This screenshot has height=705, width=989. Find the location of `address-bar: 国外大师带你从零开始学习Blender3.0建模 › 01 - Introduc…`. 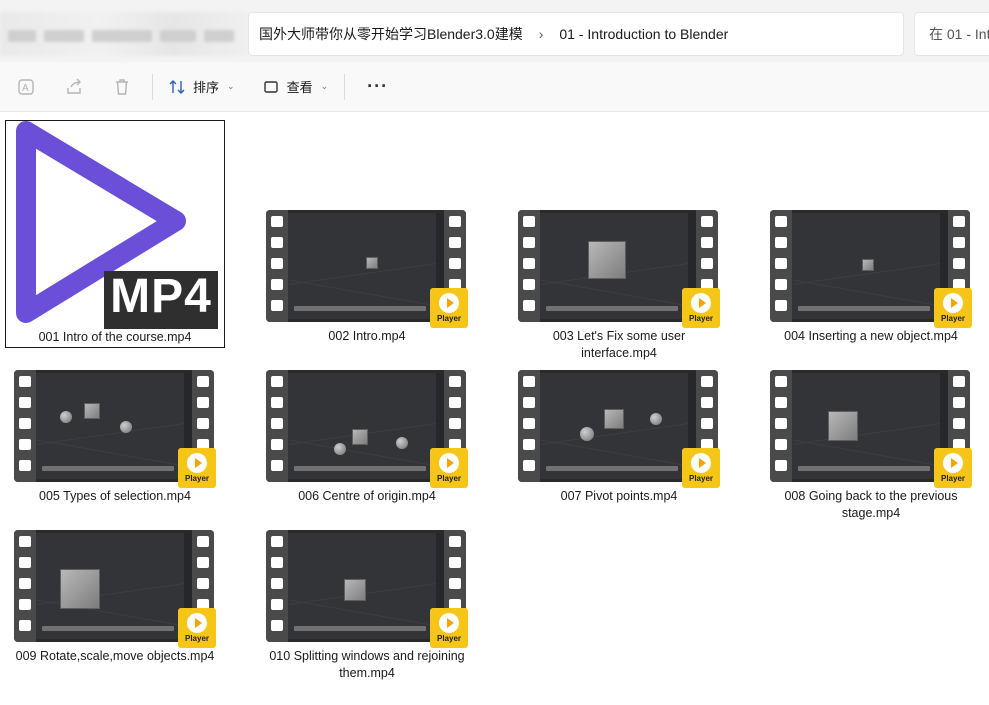

address-bar: 国外大师带你从零开始学习Blender3.0建模 › 01 - Introduc… is located at coordinates (494, 31).